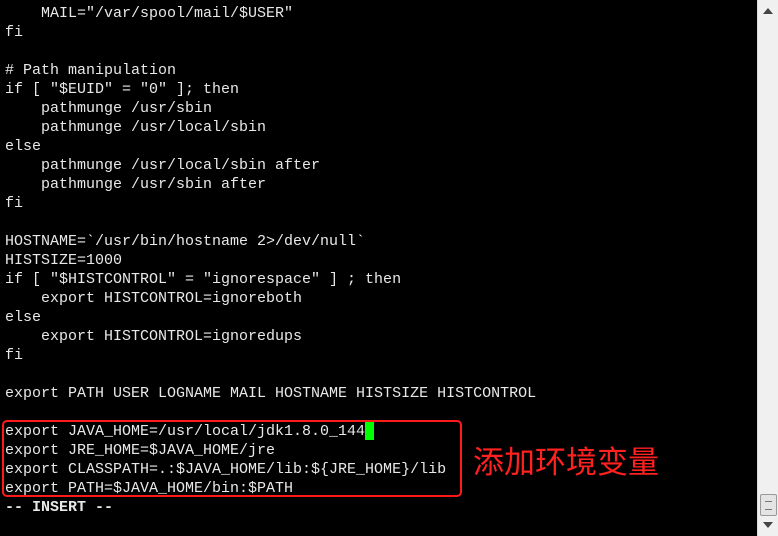 The height and width of the screenshot is (536, 778). I want to click on mode-indicator: -- INSERT --, so click(59, 507).